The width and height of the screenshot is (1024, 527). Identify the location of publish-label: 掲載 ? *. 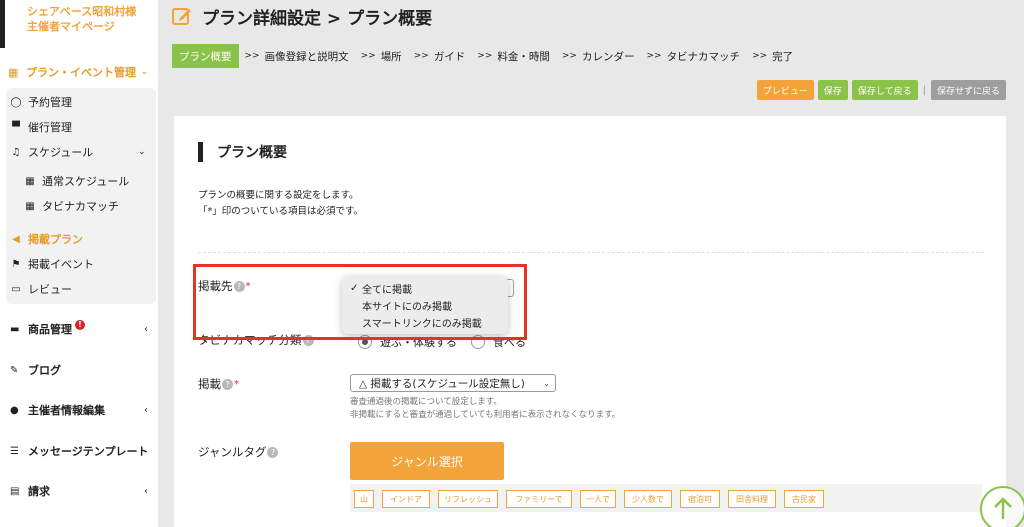
(218, 384).